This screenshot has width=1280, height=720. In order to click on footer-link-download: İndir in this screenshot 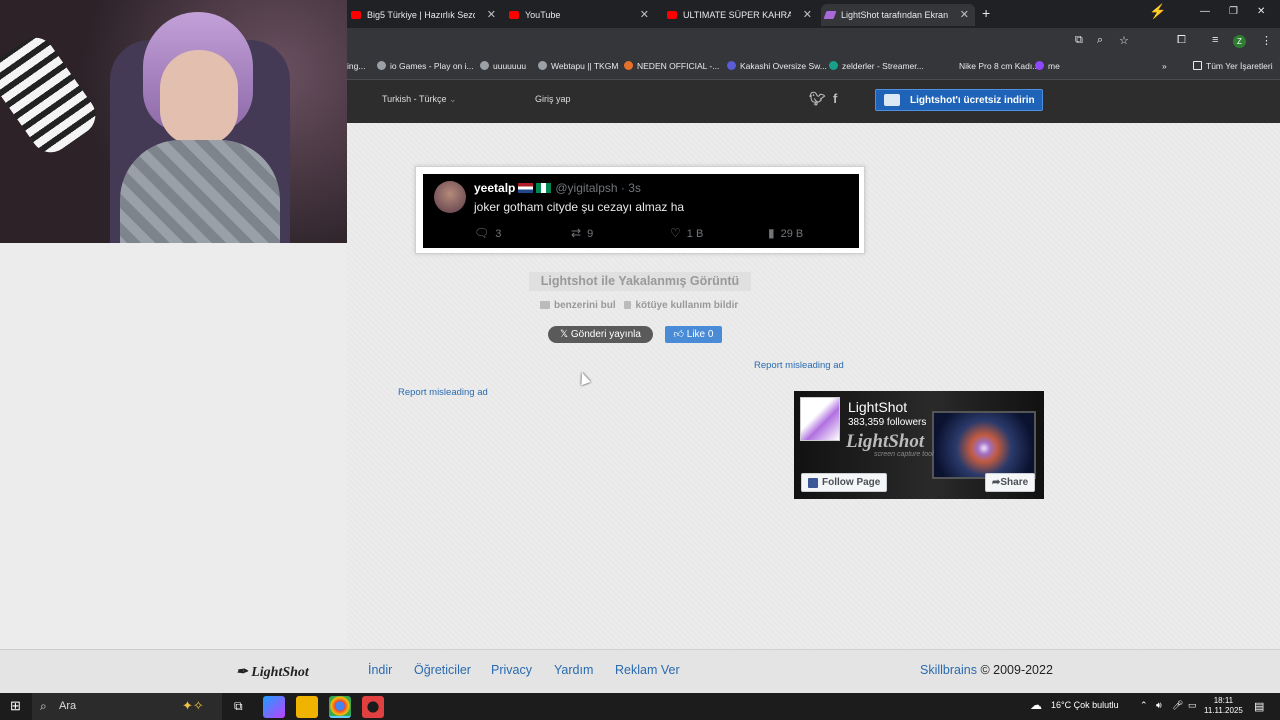, I will do `click(380, 670)`.